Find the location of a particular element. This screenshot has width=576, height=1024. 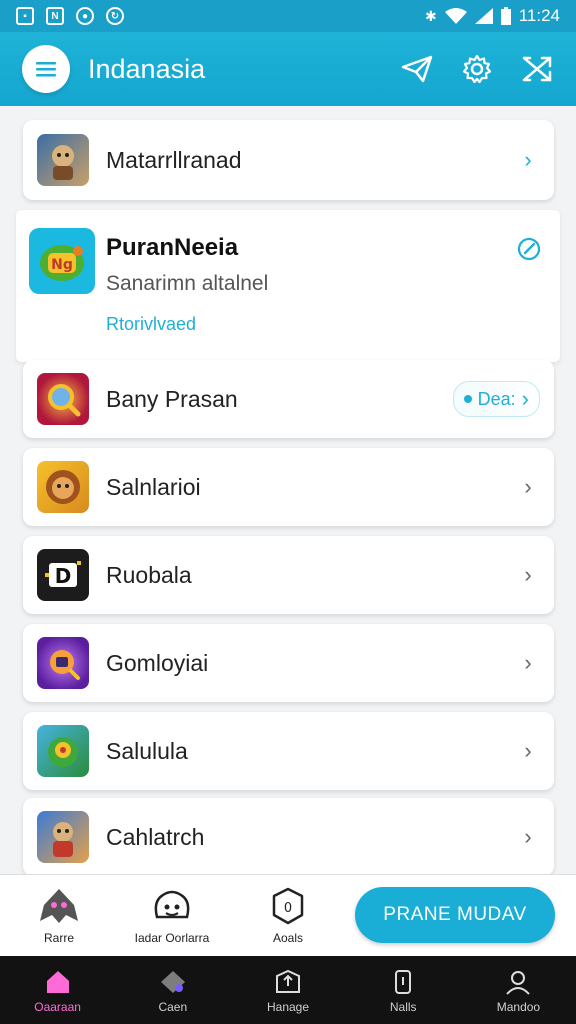

package-icon is located at coordinates (288, 981).